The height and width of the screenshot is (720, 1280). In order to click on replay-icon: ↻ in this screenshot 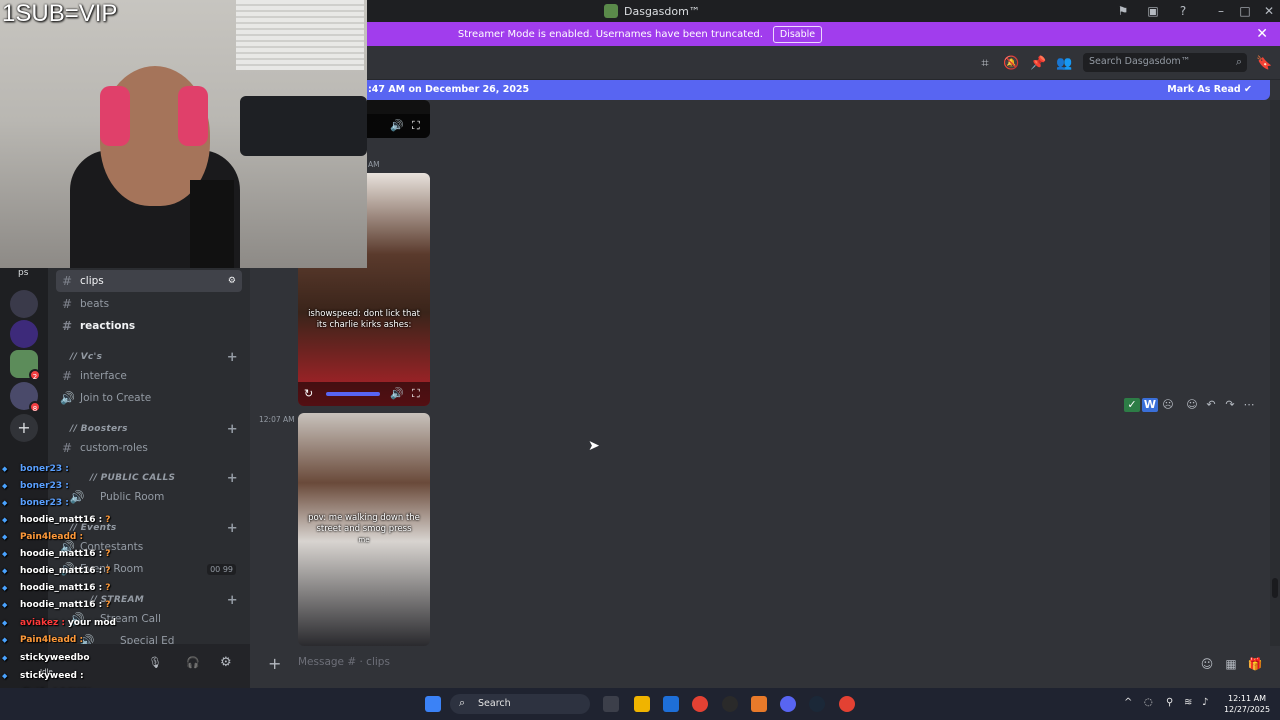, I will do `click(308, 393)`.